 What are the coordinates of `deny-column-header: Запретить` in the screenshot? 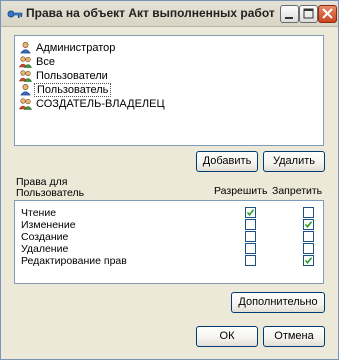 It's located at (297, 191).